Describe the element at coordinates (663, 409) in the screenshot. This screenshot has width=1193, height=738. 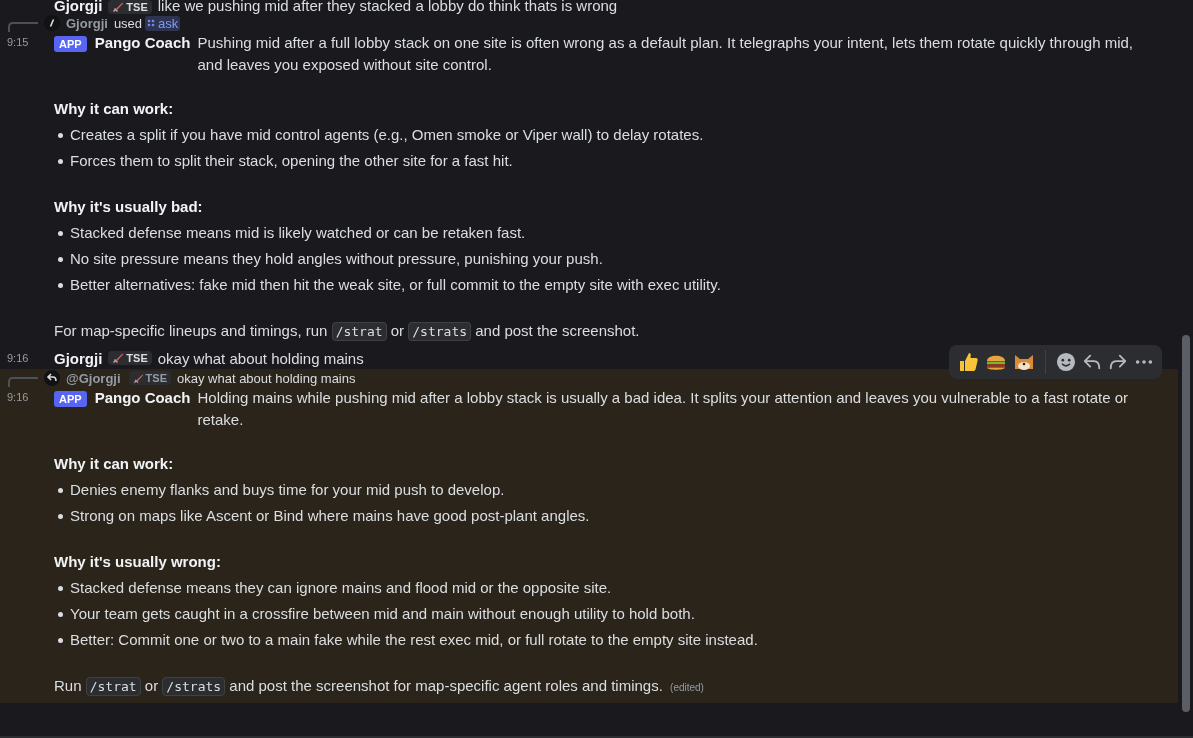
I see `message-text: Holding mains while pushing mid after a lobby stack is usually a bad idea. It splits your attention and leaves you vulnerable to a fast rotate or retake.` at that location.